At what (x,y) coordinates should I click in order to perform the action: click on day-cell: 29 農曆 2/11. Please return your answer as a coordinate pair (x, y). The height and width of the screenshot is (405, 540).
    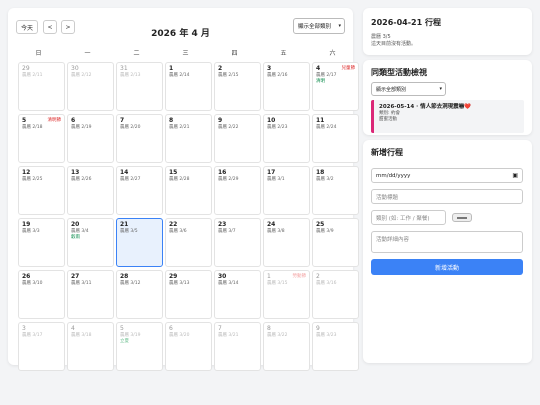
    Looking at the image, I should click on (41, 86).